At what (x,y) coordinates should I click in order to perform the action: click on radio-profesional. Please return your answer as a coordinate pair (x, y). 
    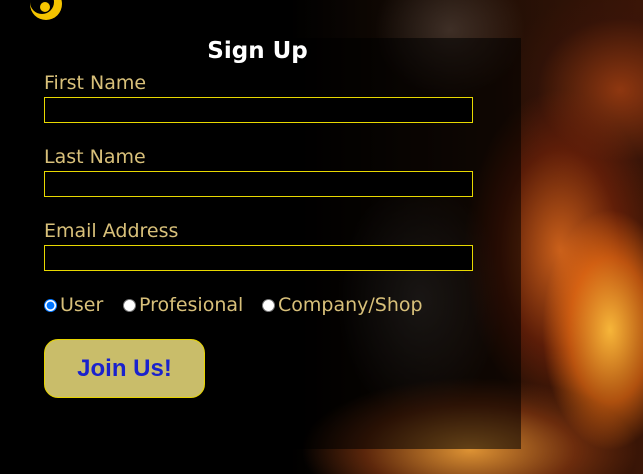
    Looking at the image, I should click on (129, 305).